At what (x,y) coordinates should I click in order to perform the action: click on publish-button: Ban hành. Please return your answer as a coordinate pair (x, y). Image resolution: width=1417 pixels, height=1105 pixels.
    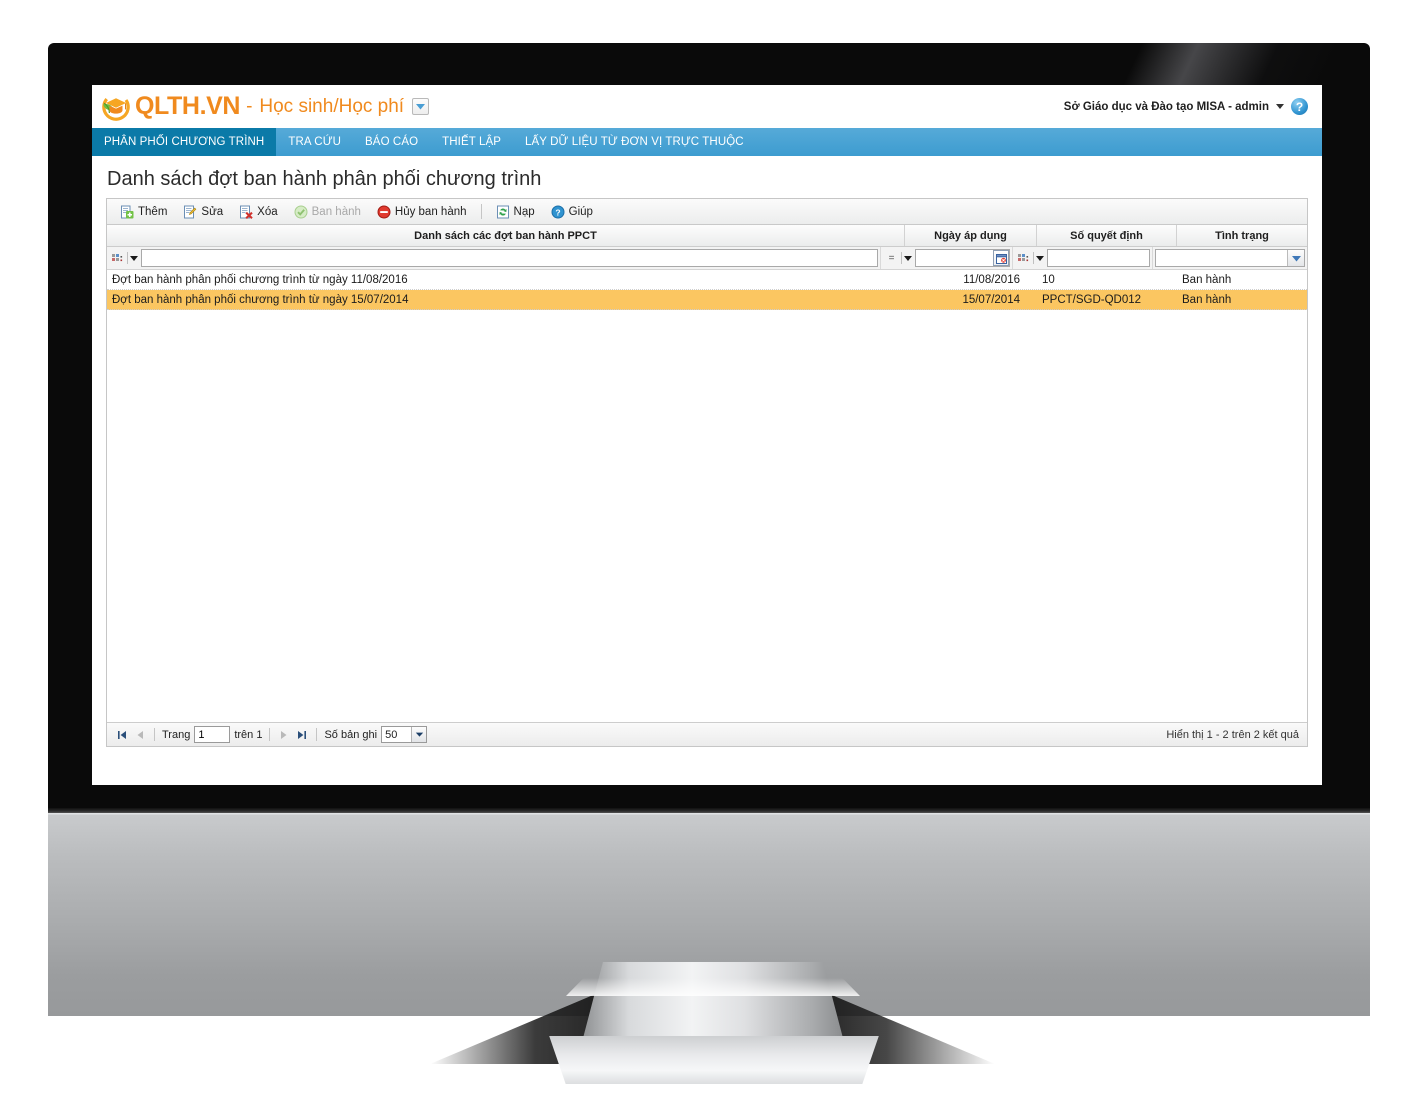
    Looking at the image, I should click on (327, 212).